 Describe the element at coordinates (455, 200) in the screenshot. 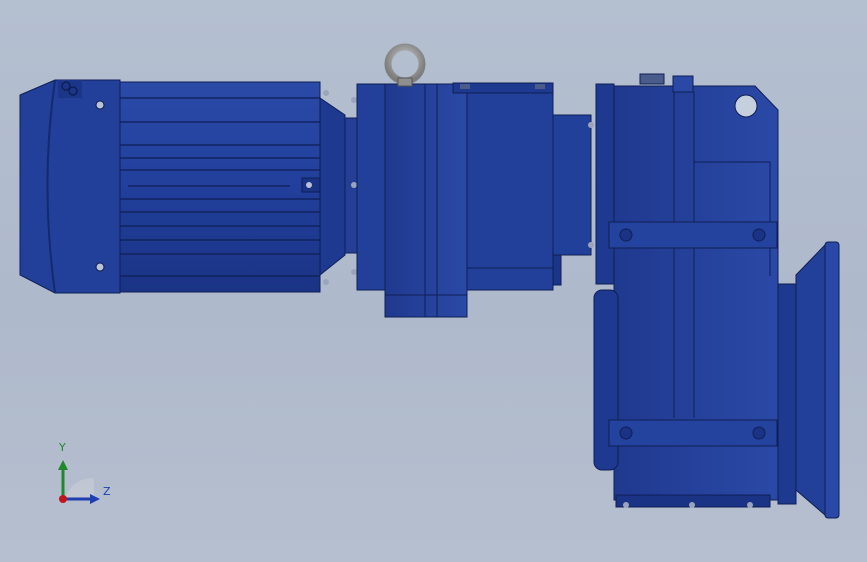

I see `primary-gear-stage` at that location.